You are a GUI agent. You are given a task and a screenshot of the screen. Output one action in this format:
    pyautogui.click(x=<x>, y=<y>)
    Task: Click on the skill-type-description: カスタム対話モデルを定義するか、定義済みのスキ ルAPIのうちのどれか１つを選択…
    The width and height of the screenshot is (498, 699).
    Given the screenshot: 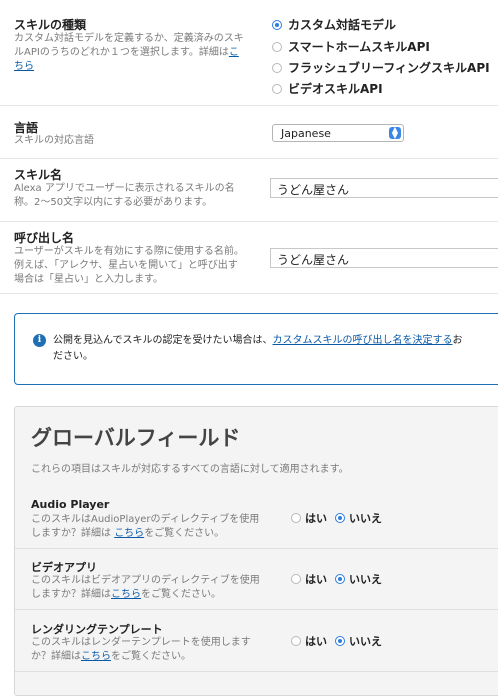 What is the action you would take?
    pyautogui.click(x=129, y=52)
    